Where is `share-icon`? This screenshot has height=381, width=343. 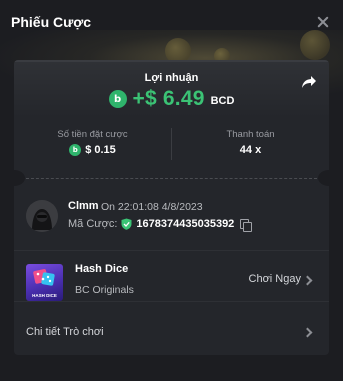 share-icon is located at coordinates (309, 82).